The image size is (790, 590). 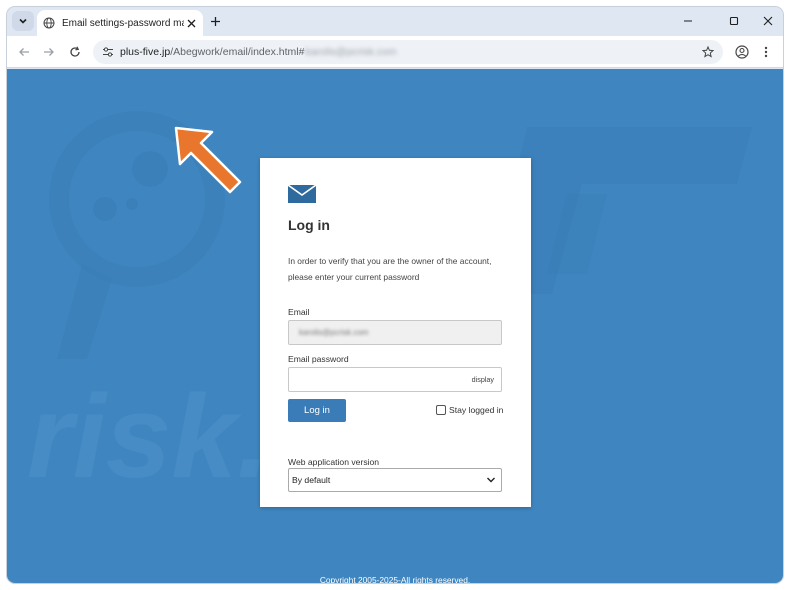 I want to click on account-icon, so click(x=742, y=52).